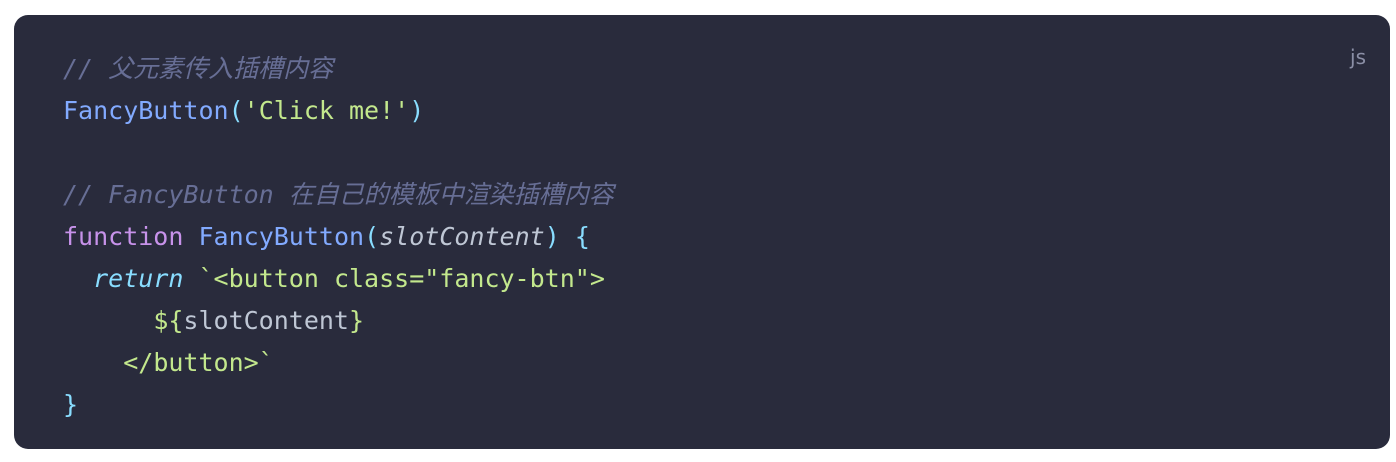  What do you see at coordinates (338, 363) in the screenshot?
I see `code-line-8: </button>`` at bounding box center [338, 363].